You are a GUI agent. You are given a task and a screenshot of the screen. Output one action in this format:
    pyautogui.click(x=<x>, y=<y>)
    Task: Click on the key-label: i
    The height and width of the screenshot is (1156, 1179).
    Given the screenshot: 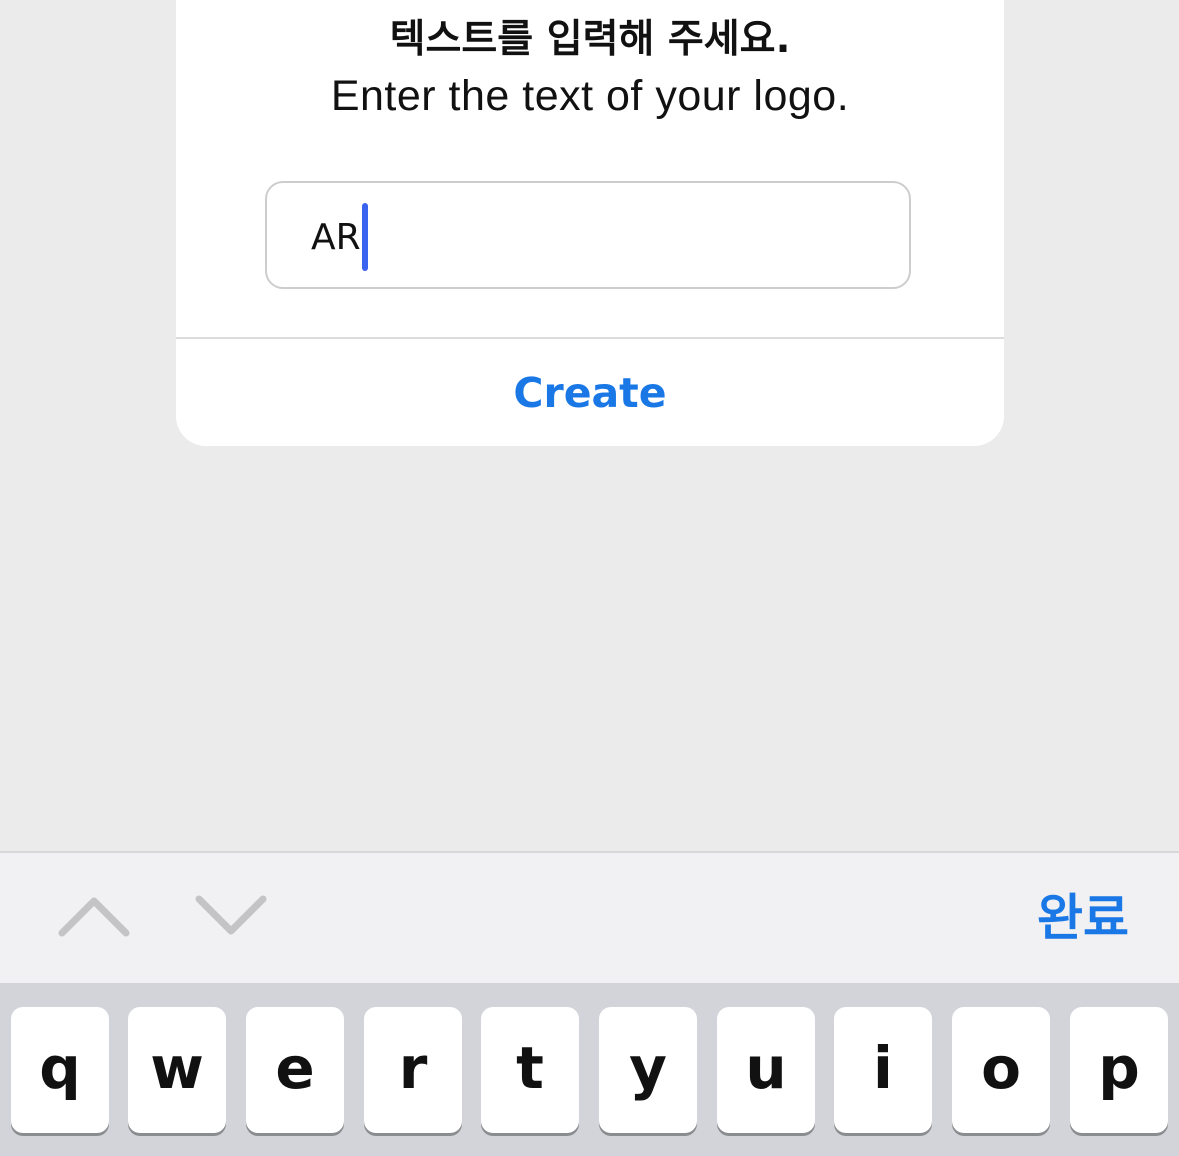 What is the action you would take?
    pyautogui.click(x=883, y=1068)
    